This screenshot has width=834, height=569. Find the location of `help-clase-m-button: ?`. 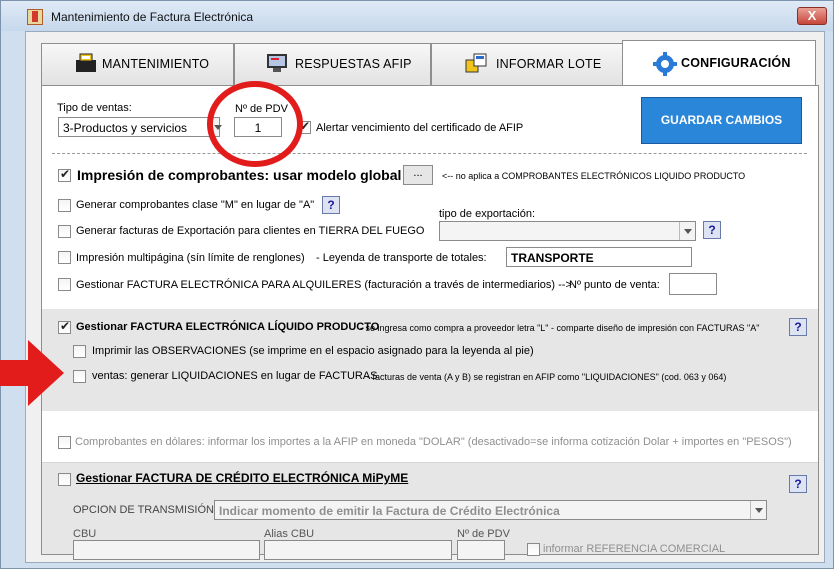

help-clase-m-button: ? is located at coordinates (331, 205).